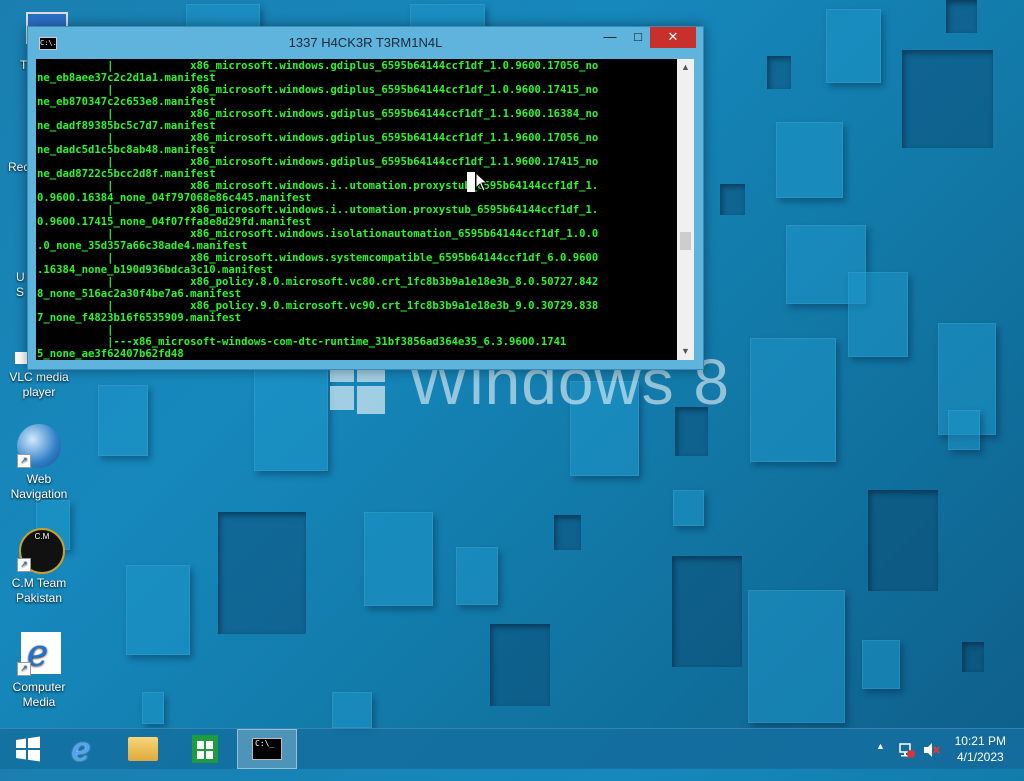  I want to click on vertical-scrollbar: ▲ ▼, so click(685, 209).